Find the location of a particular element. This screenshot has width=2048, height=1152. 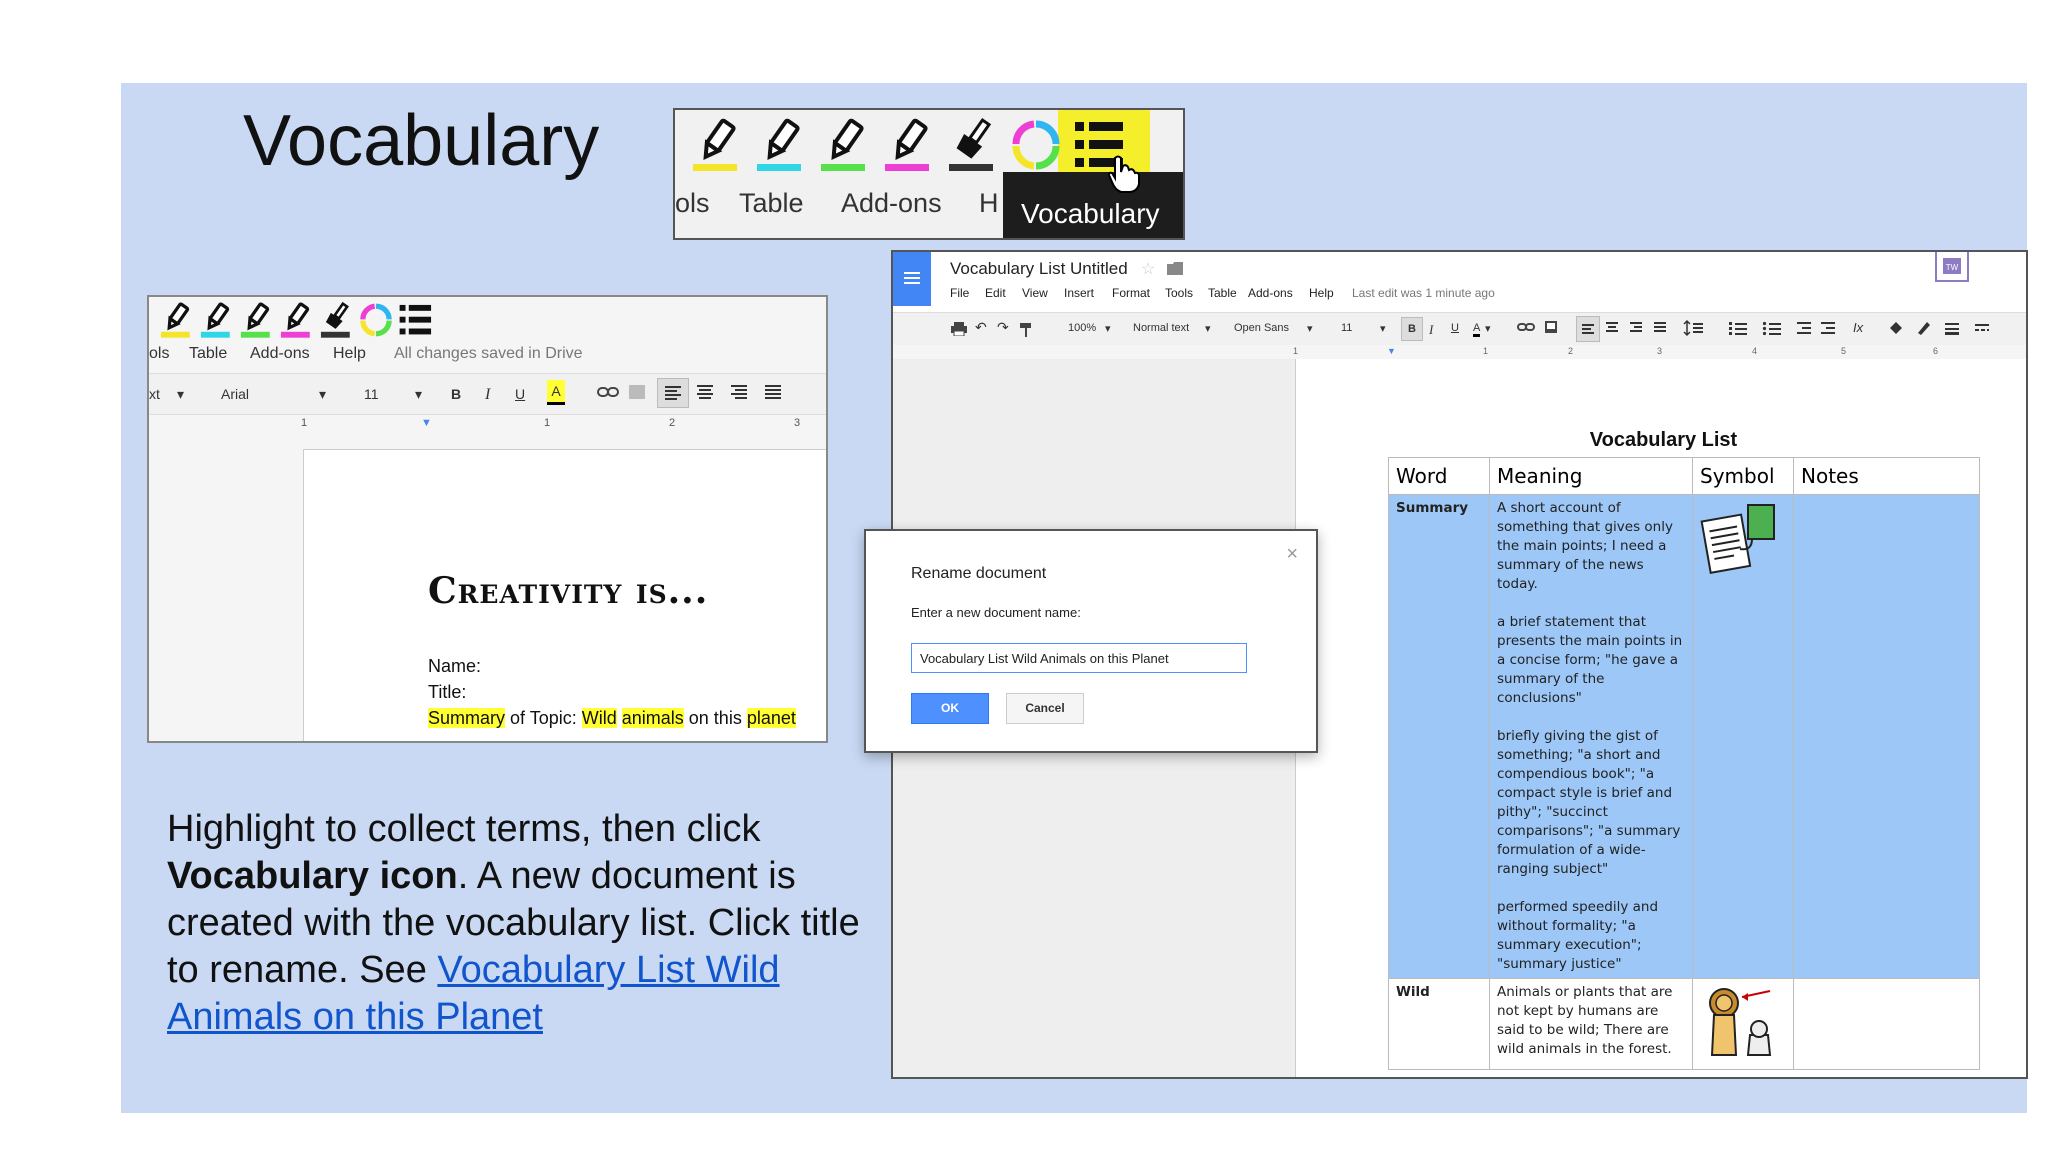

clear-formatting-icon: Ix is located at coordinates (1858, 327).